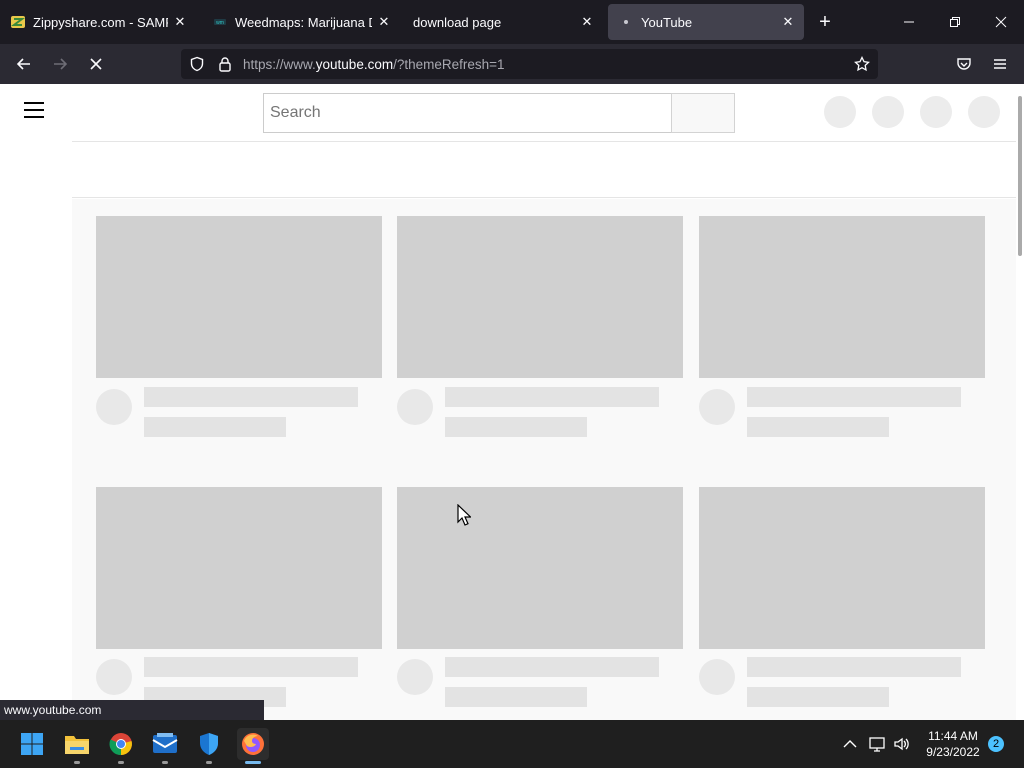 This screenshot has width=1024, height=768. What do you see at coordinates (197, 64) in the screenshot?
I see `tracking-protection-shield-icon` at bounding box center [197, 64].